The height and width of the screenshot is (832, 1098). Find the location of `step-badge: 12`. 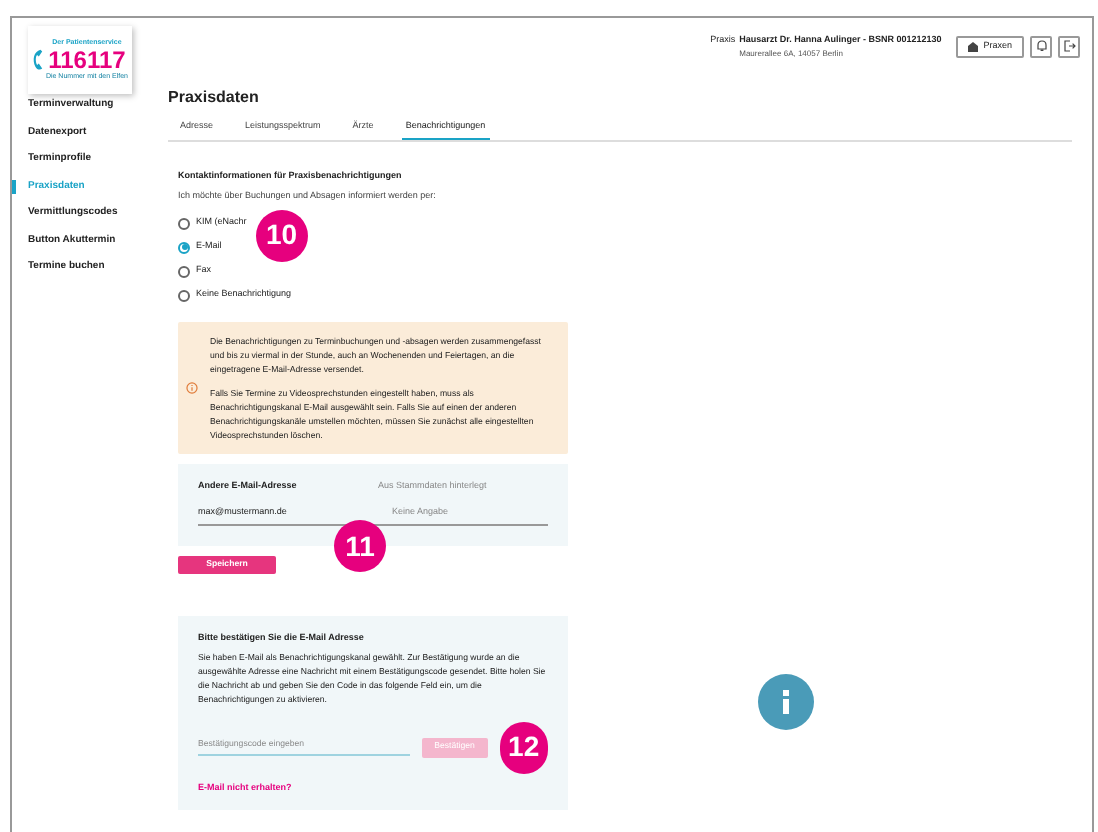

step-badge: 12 is located at coordinates (523, 747).